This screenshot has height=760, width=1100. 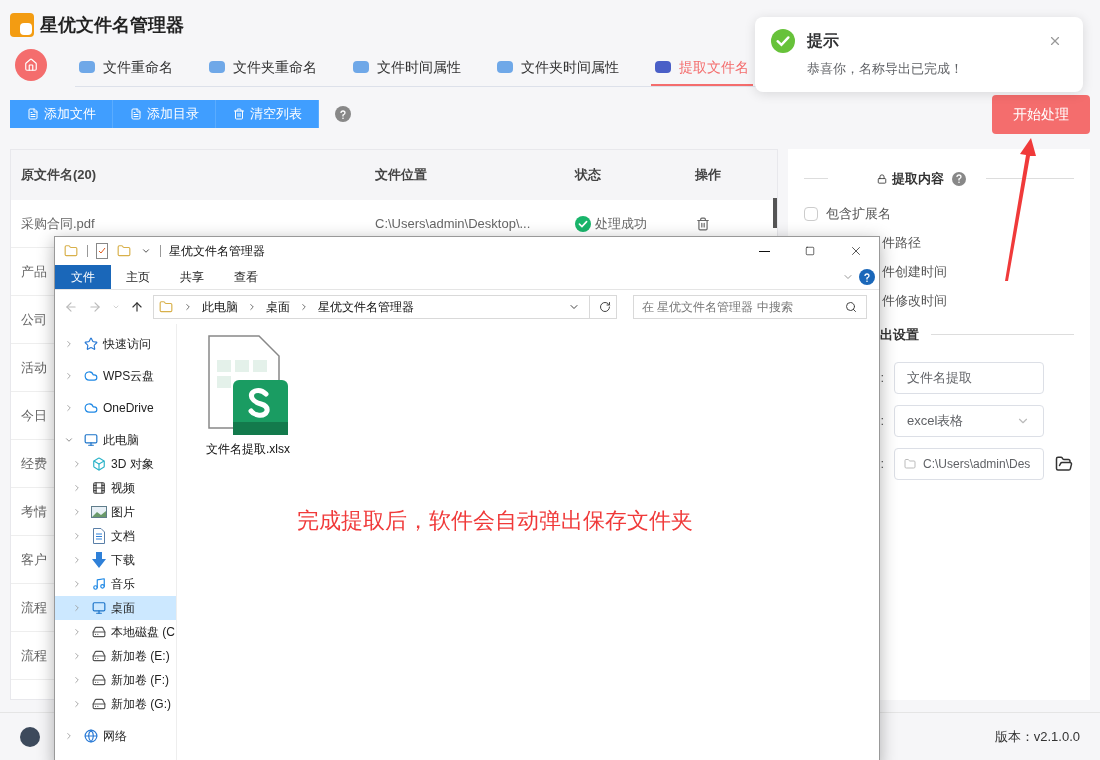 What do you see at coordinates (59, 175) in the screenshot?
I see `column-header: 原文件名(20)` at bounding box center [59, 175].